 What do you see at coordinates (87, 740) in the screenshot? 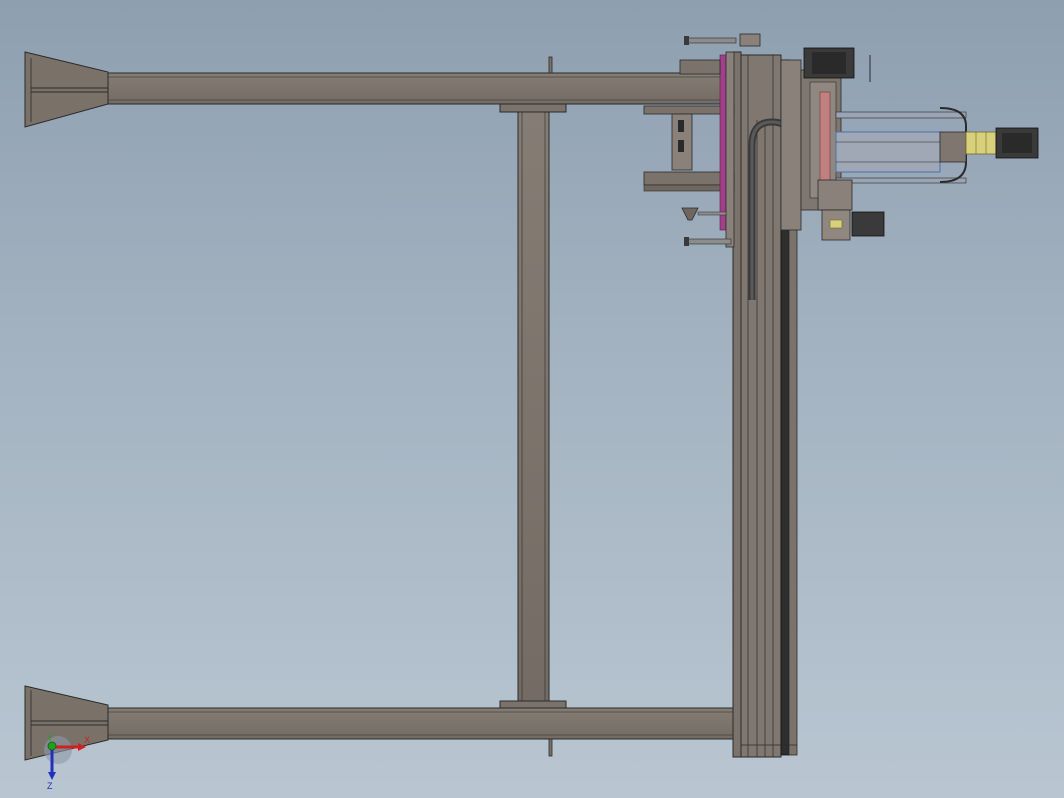
I see `x-axis-label: X` at bounding box center [87, 740].